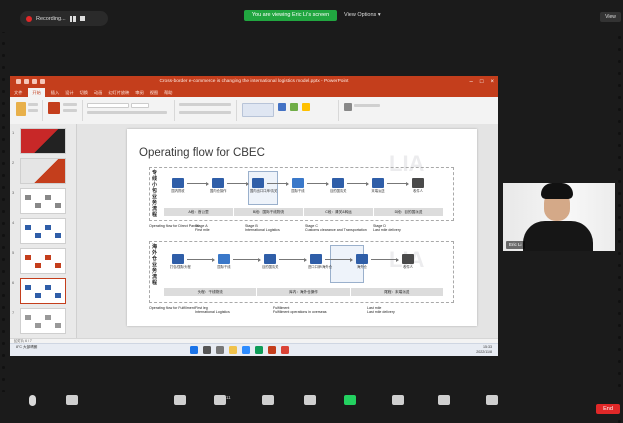  Describe the element at coordinates (268, 401) in the screenshot. I see `polls-control` at that location.